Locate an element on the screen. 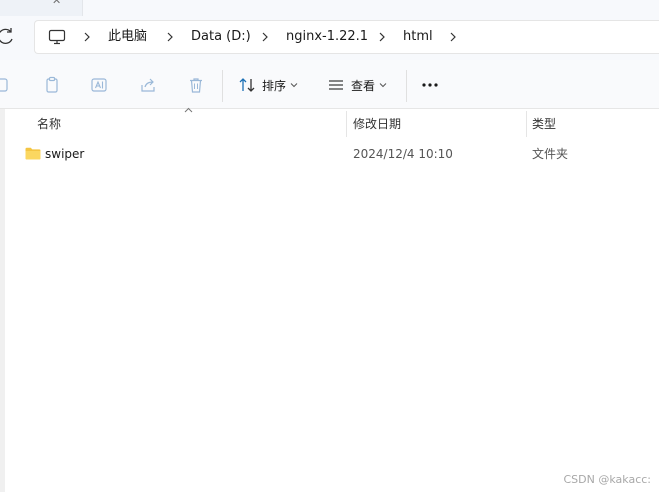 Image resolution: width=659 pixels, height=492 pixels. breadcrumb-html: html is located at coordinates (418, 37).